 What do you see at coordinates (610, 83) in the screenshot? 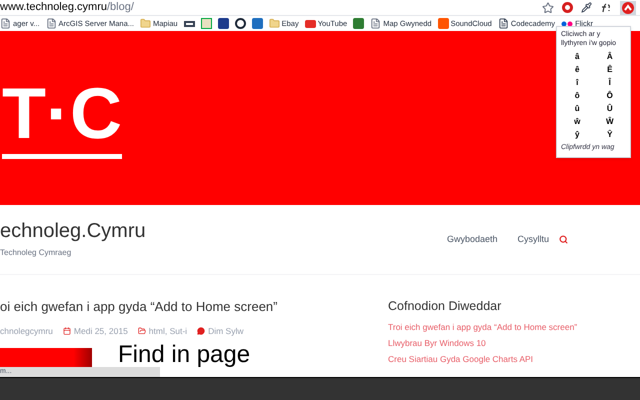
I see `letter-button: Î` at bounding box center [610, 83].